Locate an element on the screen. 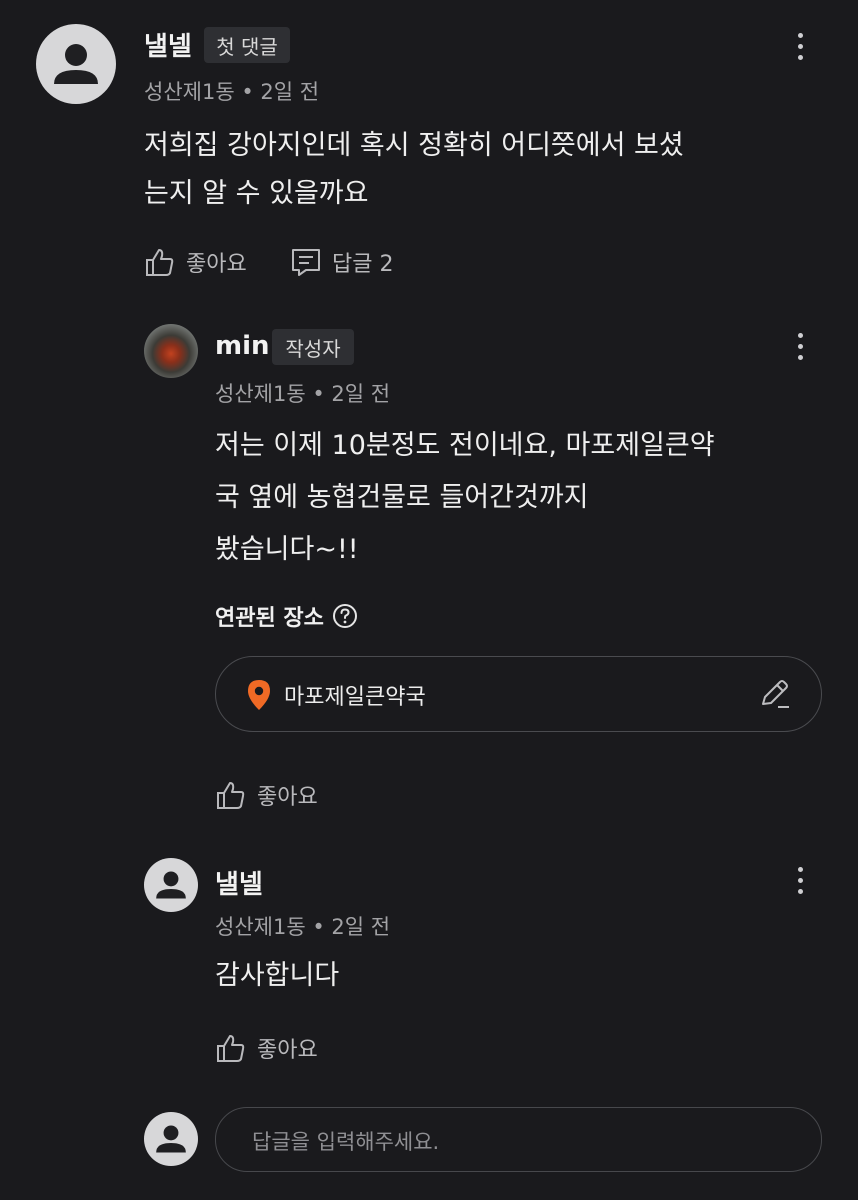 This screenshot has height=1200, width=858. reply2-like-label: 좋아요 is located at coordinates (287, 1050).